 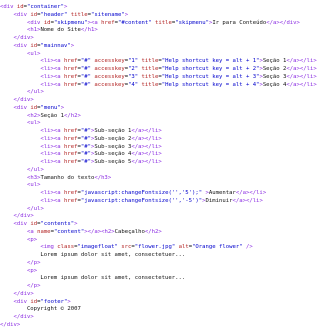 What do you see at coordinates (101, 154) in the screenshot?
I see `code-line: <li><a href="#">Sub-seção 4</a></li>` at bounding box center [101, 154].